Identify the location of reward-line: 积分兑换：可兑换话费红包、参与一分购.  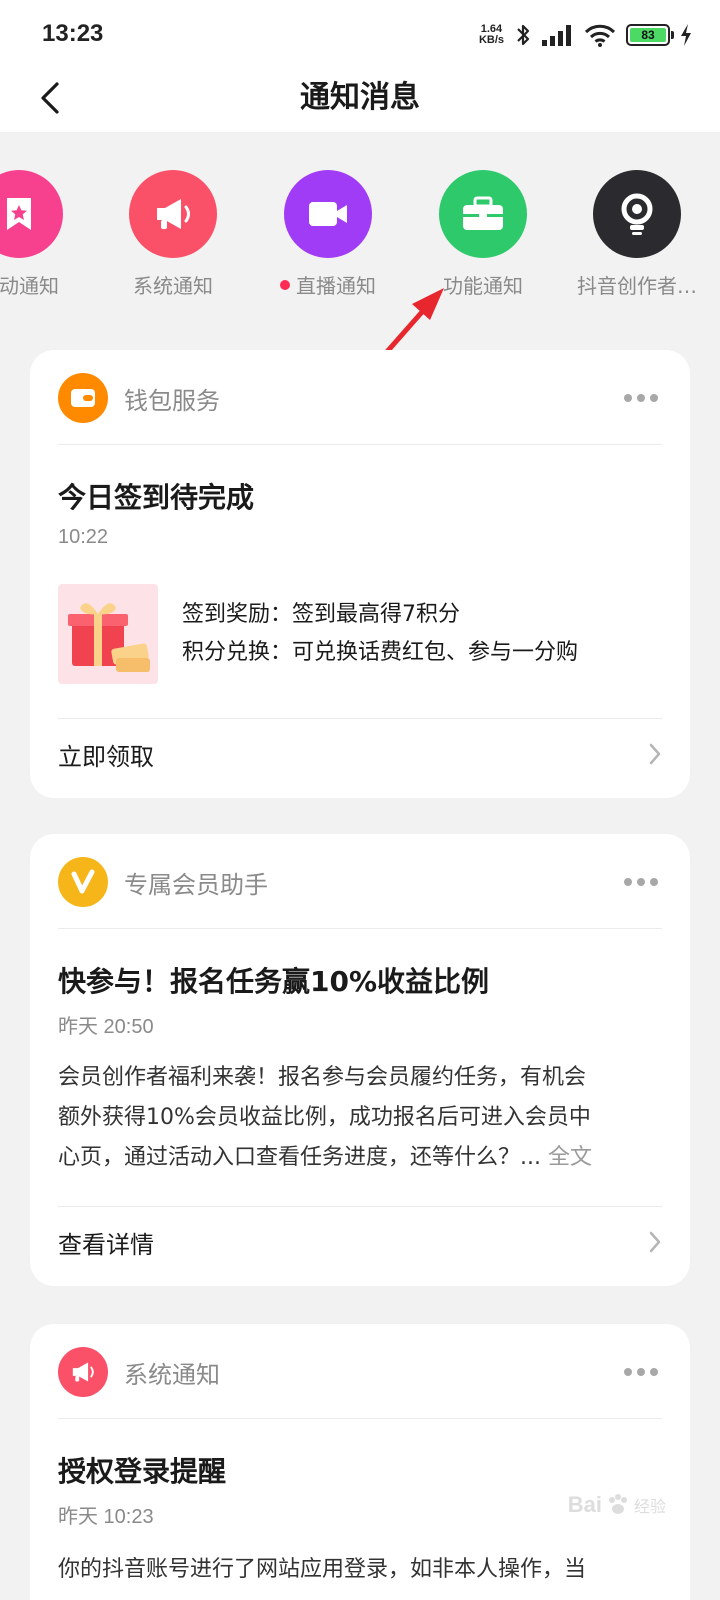
(380, 652).